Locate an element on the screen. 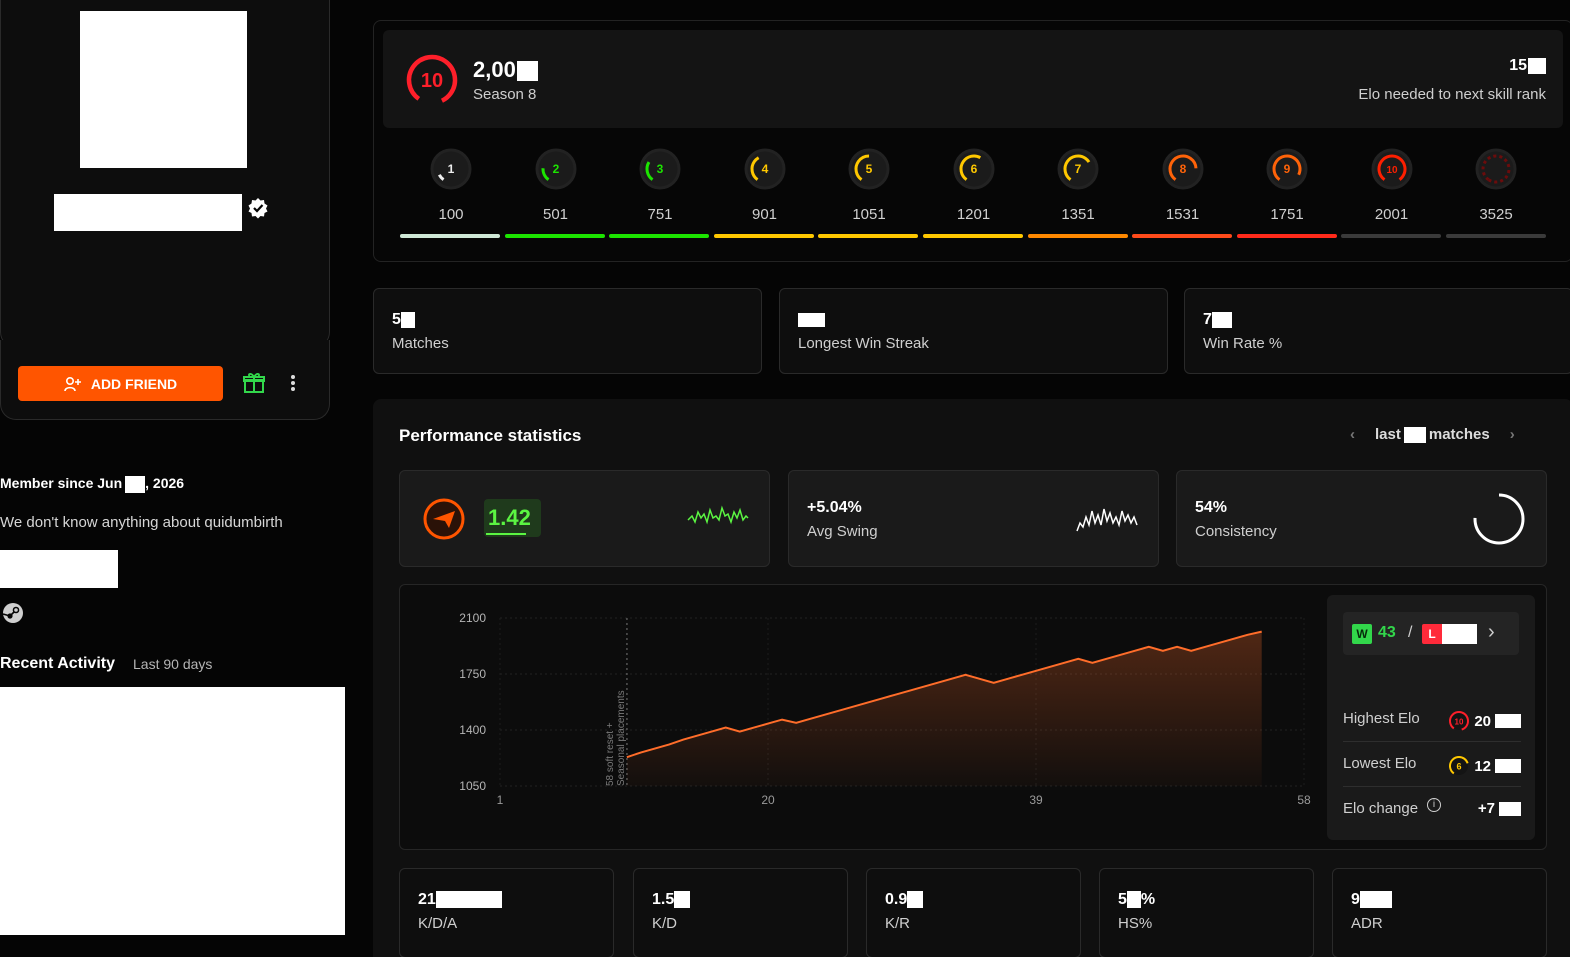 The width and height of the screenshot is (1570, 957). level-gauge-icon is located at coordinates (1496, 169).